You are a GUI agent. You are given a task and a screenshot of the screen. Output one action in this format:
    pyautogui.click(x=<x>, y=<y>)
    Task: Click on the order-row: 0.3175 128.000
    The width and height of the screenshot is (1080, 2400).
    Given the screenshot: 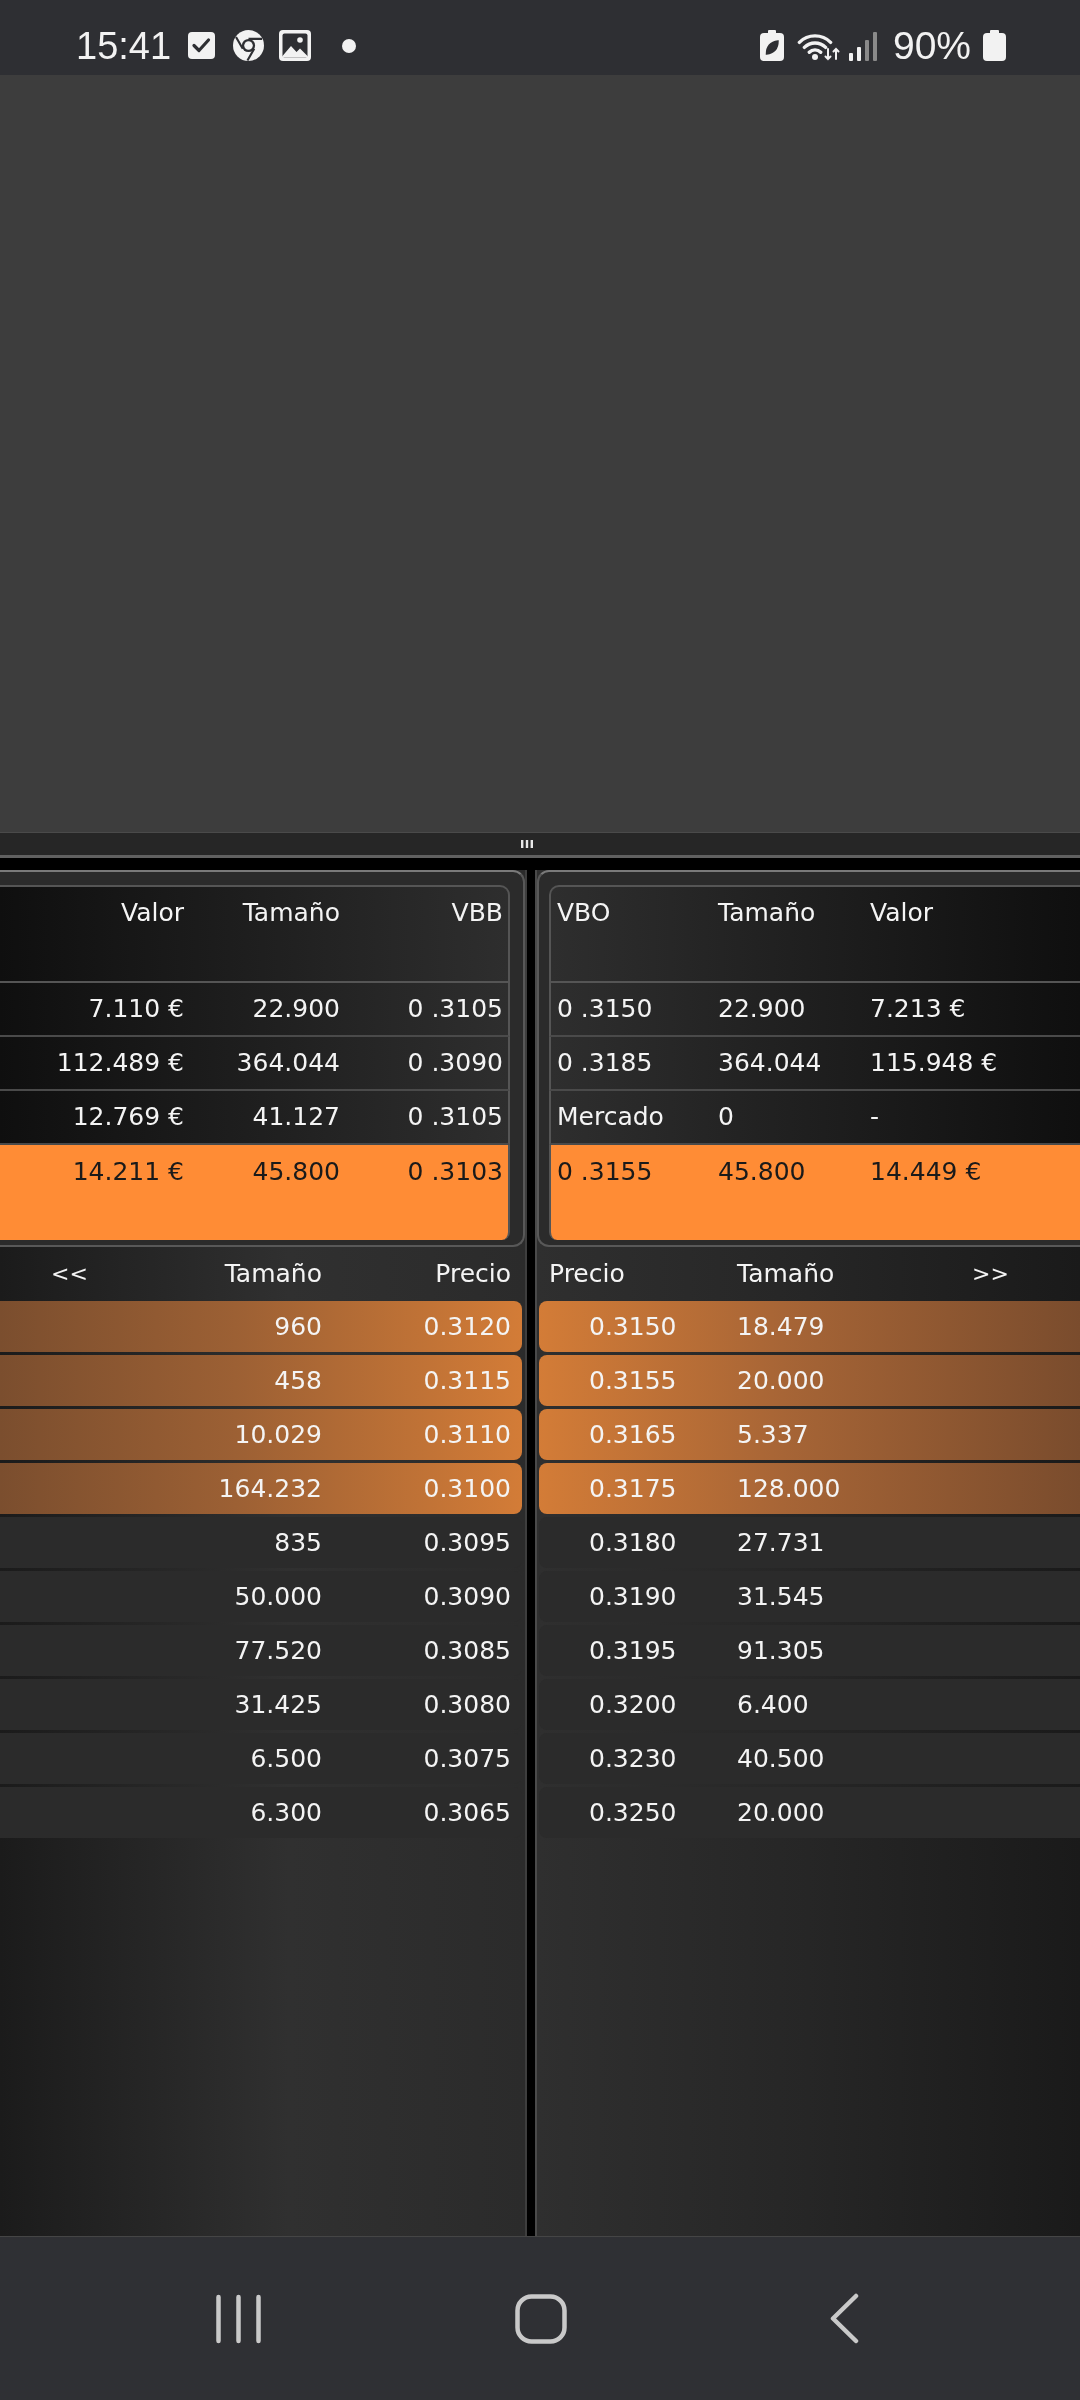 What is the action you would take?
    pyautogui.click(x=809, y=1488)
    